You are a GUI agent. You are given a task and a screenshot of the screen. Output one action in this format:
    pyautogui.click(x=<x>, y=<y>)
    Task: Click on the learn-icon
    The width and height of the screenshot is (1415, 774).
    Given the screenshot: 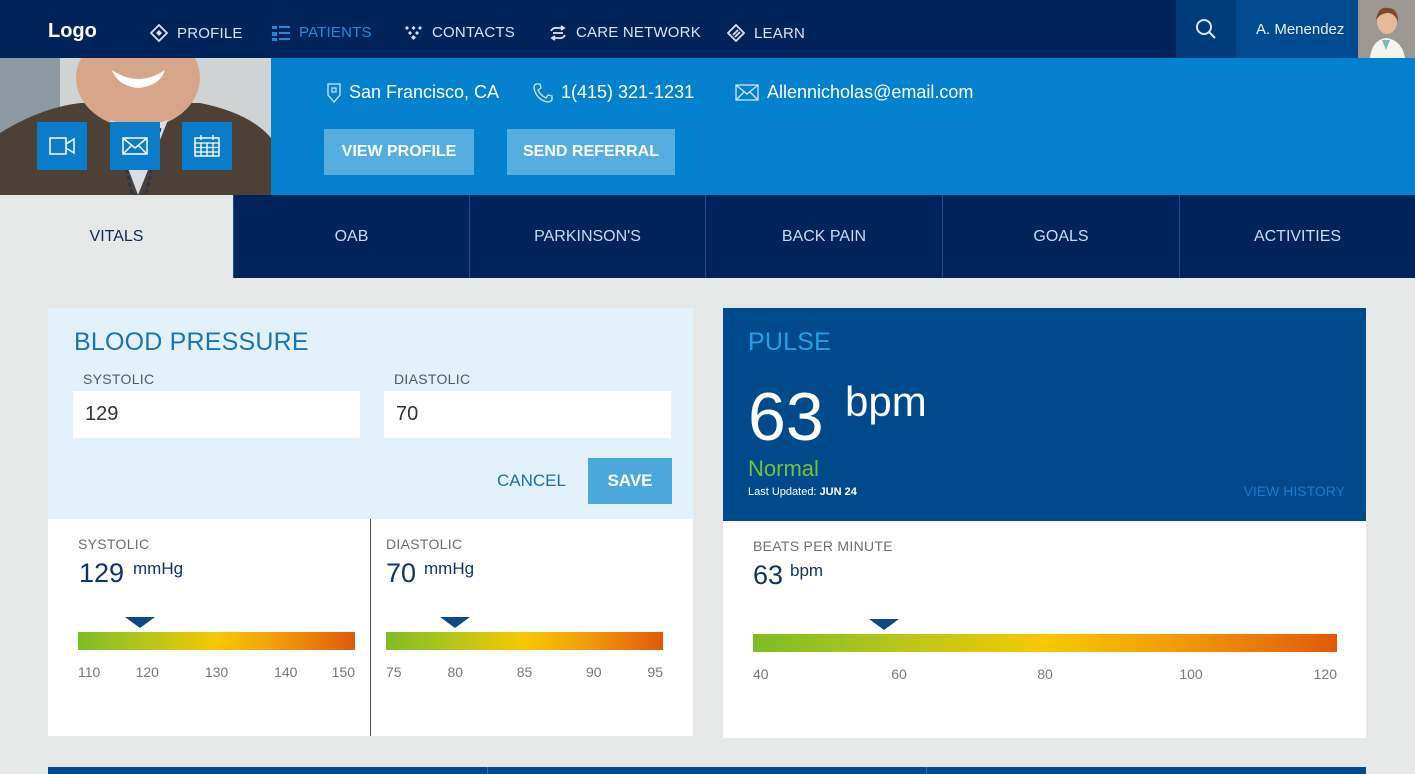 What is the action you would take?
    pyautogui.click(x=736, y=33)
    